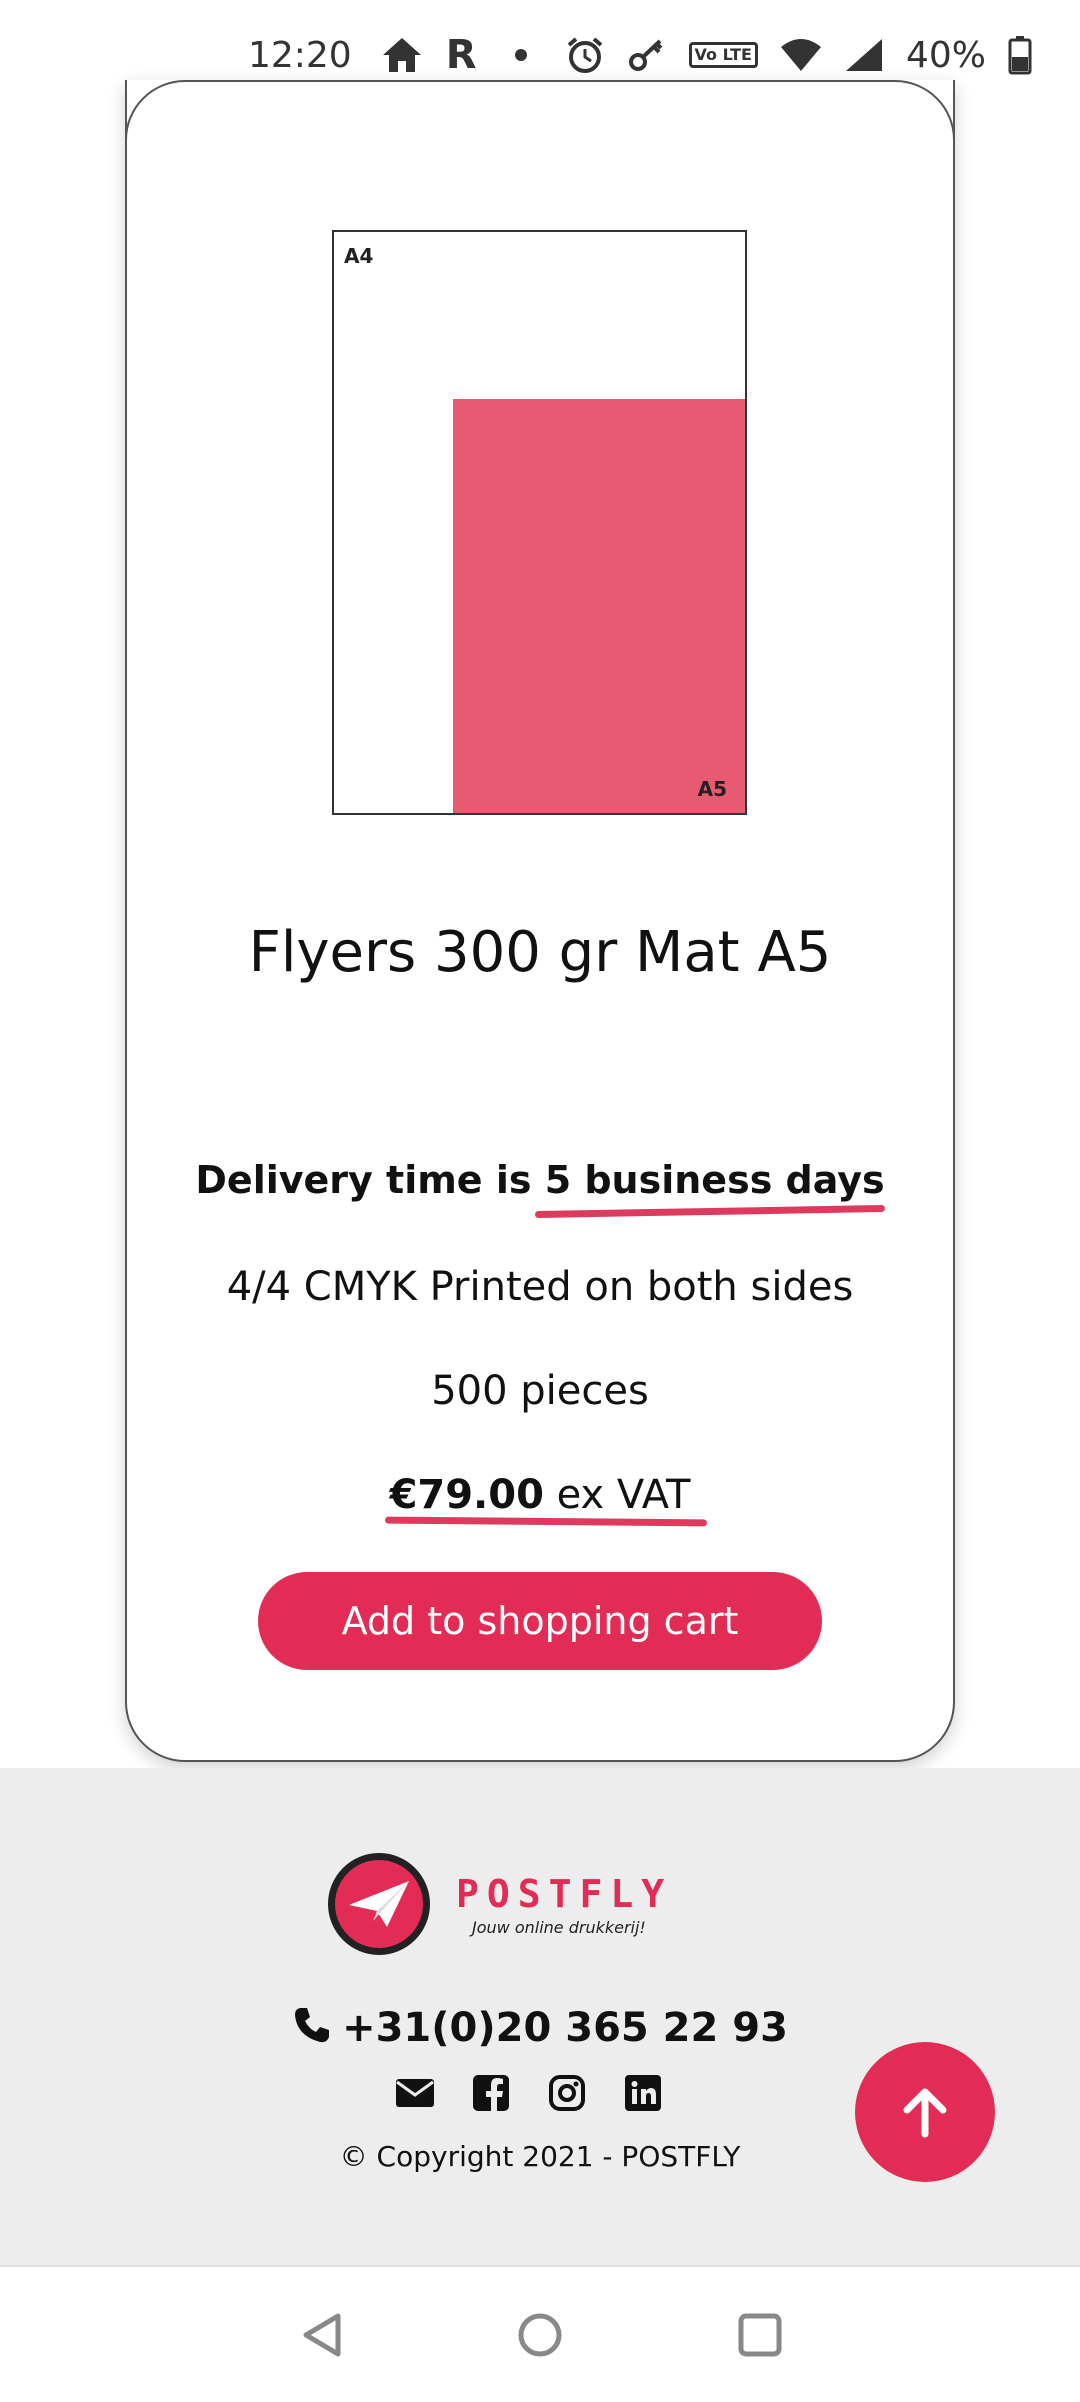  I want to click on postfly-logo, so click(379, 1904).